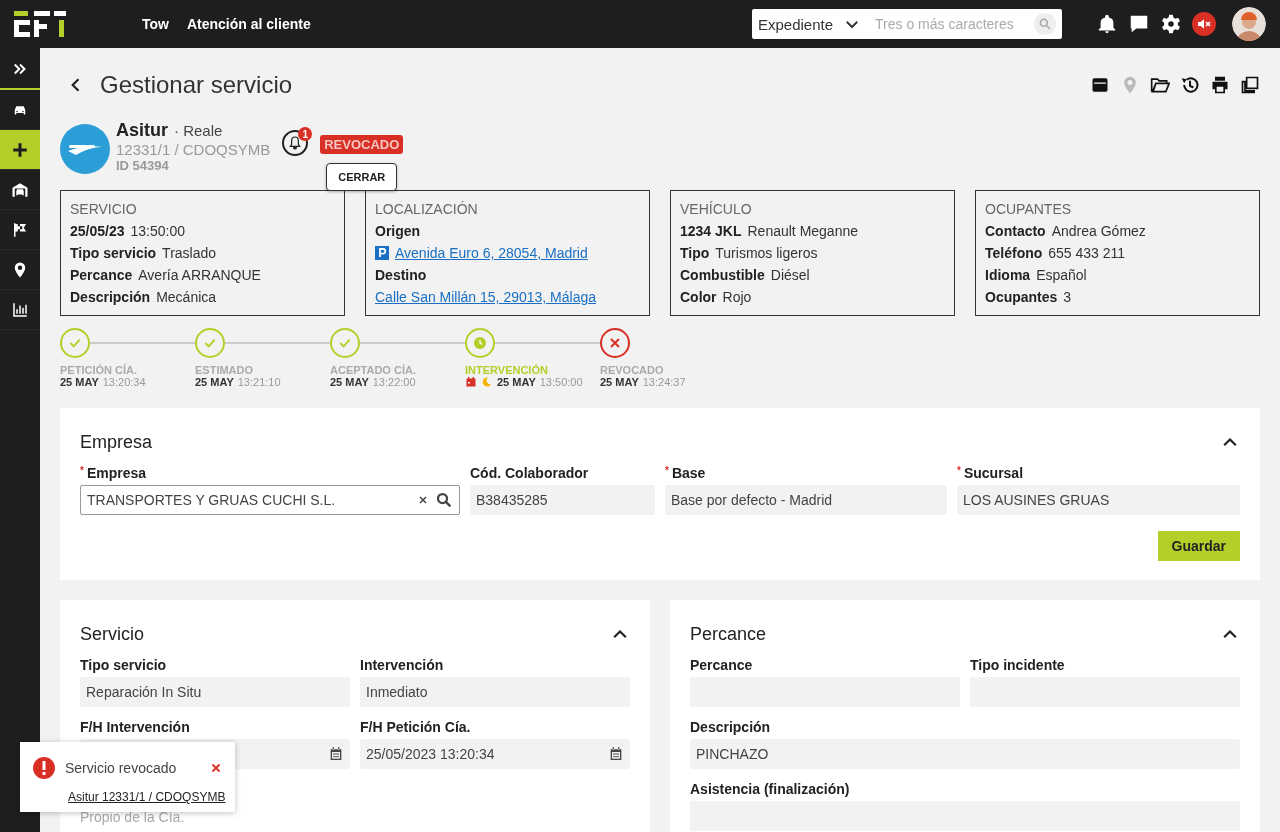 The image size is (1280, 832). Describe the element at coordinates (198, 130) in the screenshot. I see `insurer-name: · Reale` at that location.